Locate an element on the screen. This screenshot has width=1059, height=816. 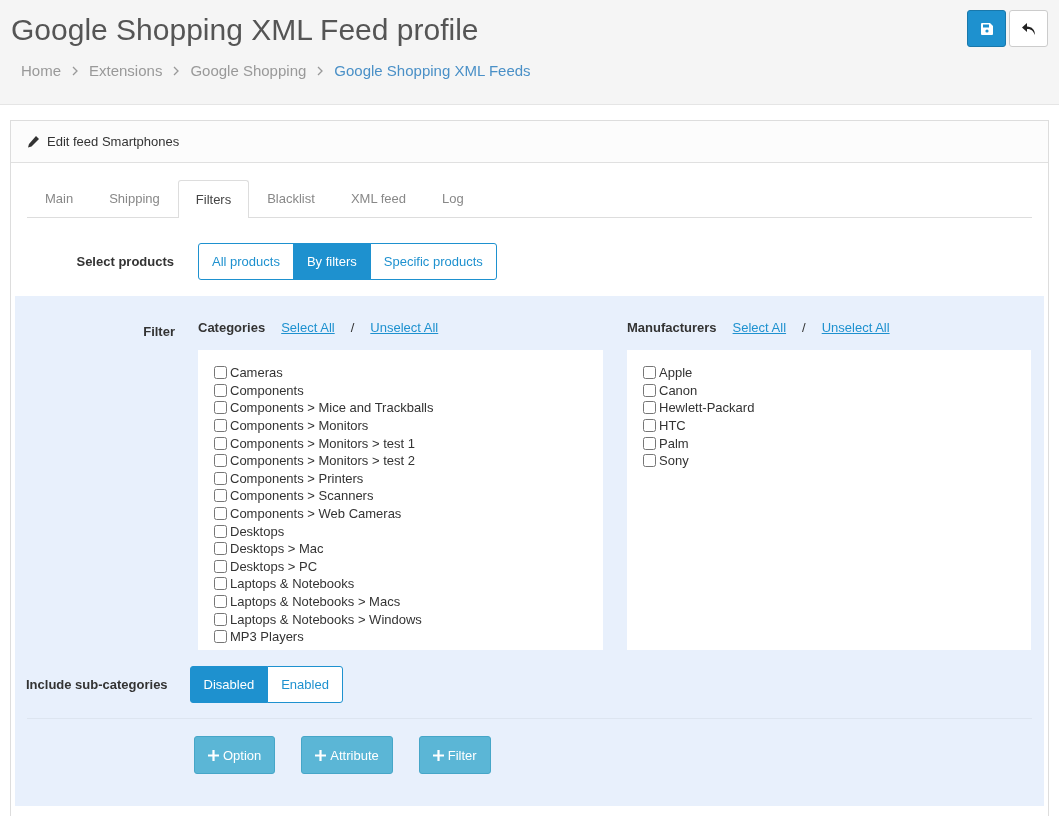
tab: Log is located at coordinates (453, 198).